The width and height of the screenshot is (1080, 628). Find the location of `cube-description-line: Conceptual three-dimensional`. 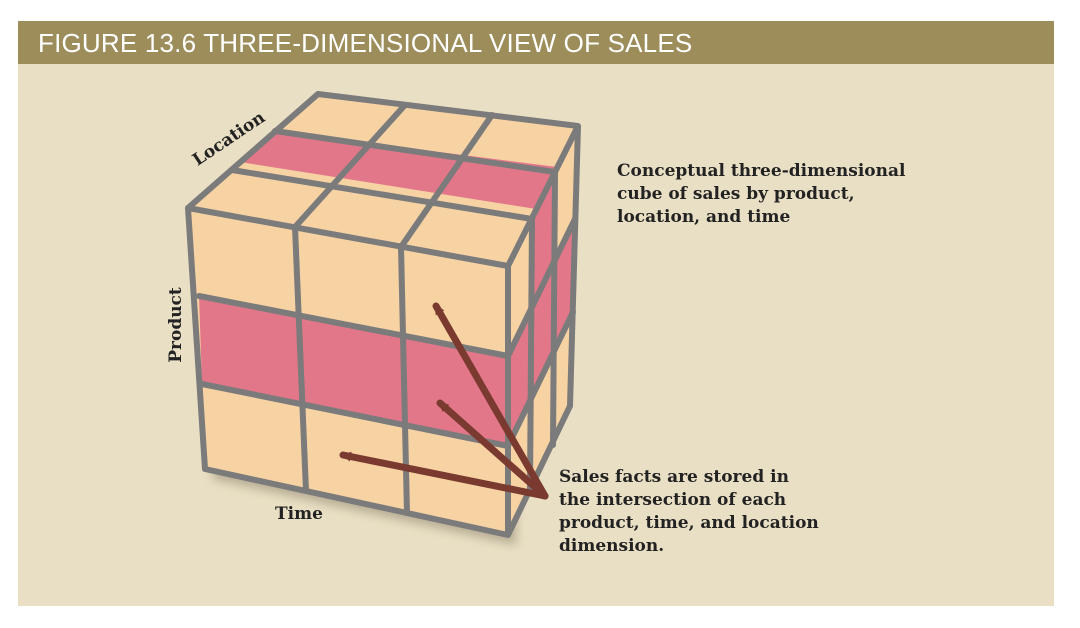

cube-description-line: Conceptual three-dimensional is located at coordinates (761, 171).